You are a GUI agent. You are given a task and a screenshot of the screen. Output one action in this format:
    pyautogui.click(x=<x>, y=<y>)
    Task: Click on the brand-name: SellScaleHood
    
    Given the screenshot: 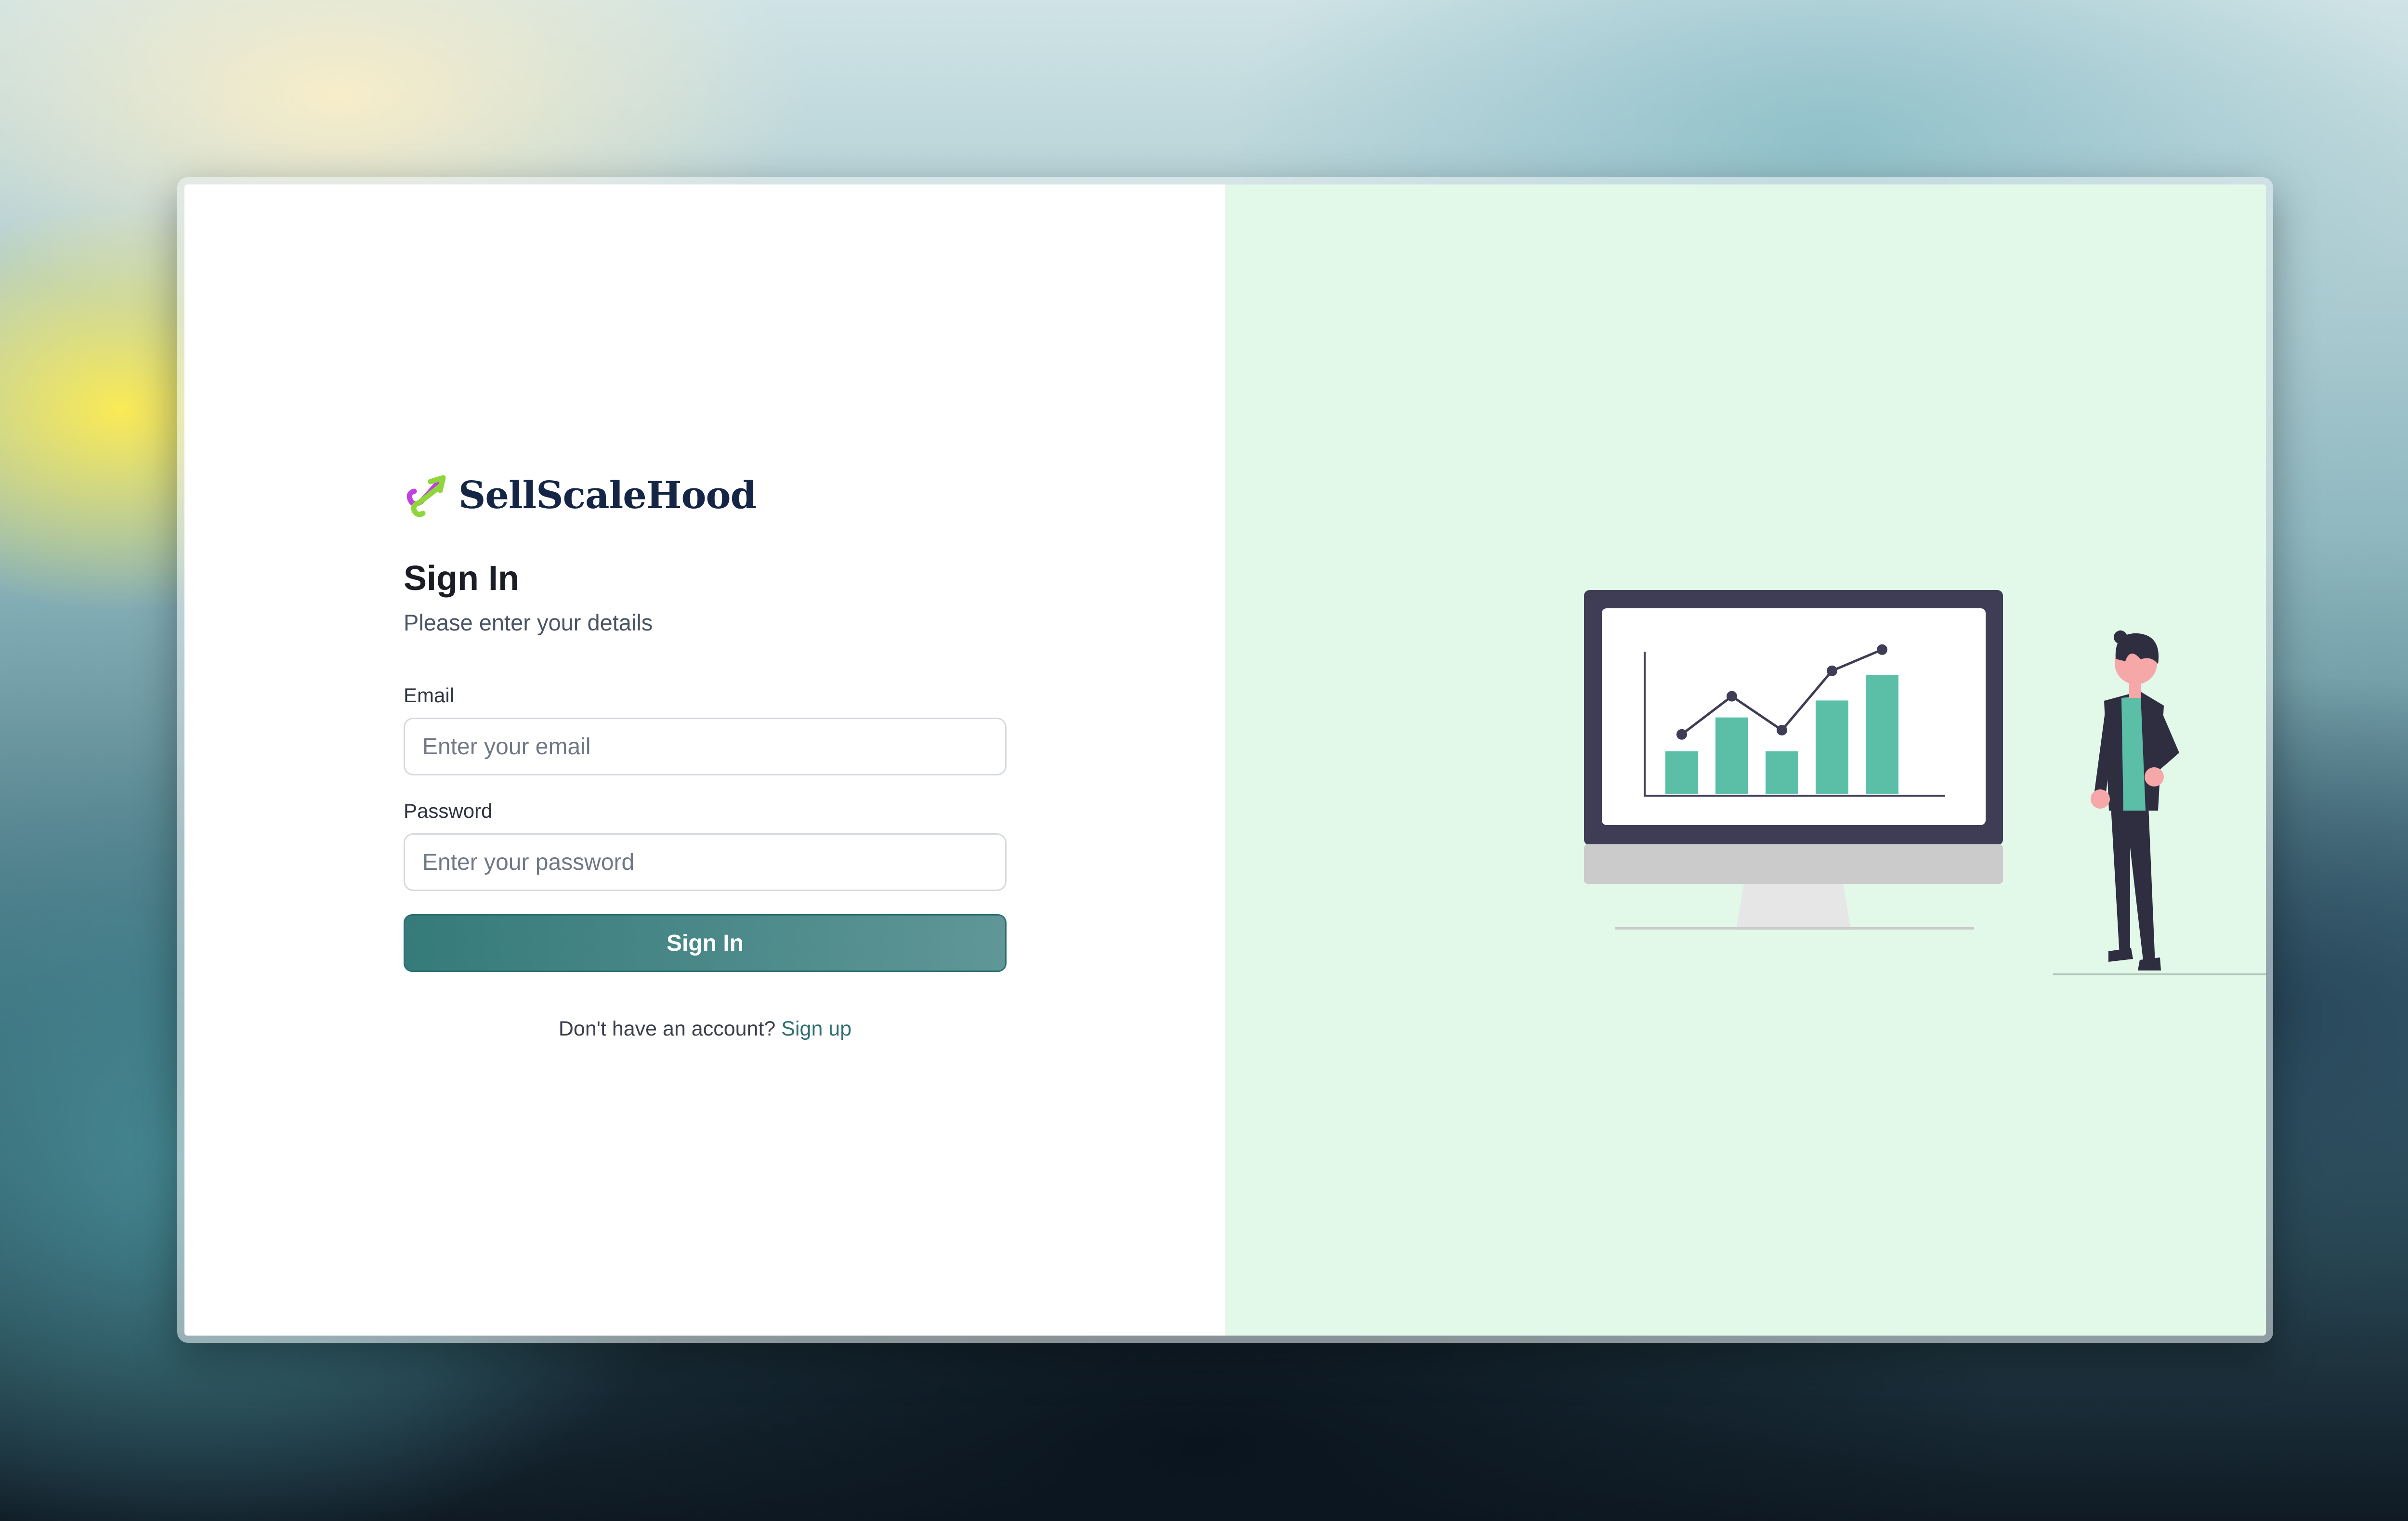 What is the action you would take?
    pyautogui.click(x=607, y=495)
    